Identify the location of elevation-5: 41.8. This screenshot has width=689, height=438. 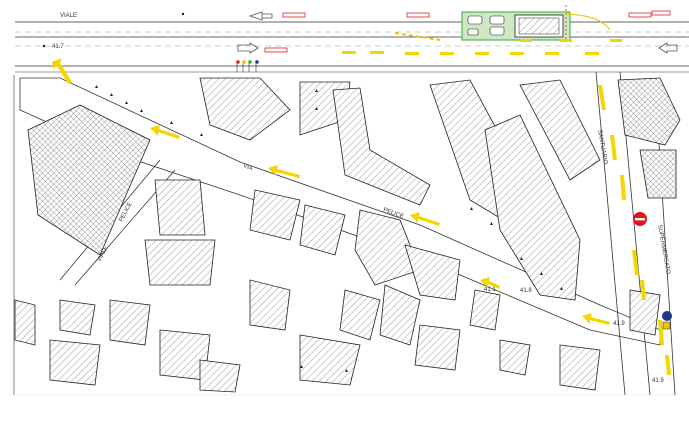
(526, 291).